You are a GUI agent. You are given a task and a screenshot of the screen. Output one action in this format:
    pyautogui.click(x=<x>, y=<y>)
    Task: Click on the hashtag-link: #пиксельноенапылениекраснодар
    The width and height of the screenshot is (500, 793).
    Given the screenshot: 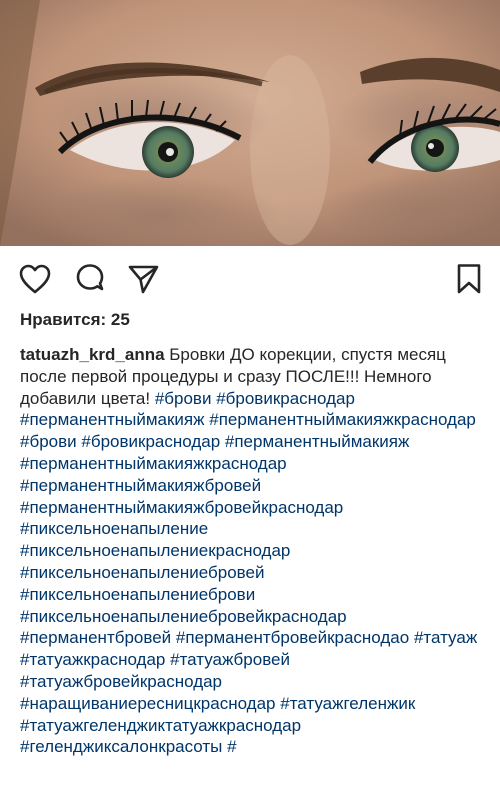 What is the action you would take?
    pyautogui.click(x=155, y=550)
    